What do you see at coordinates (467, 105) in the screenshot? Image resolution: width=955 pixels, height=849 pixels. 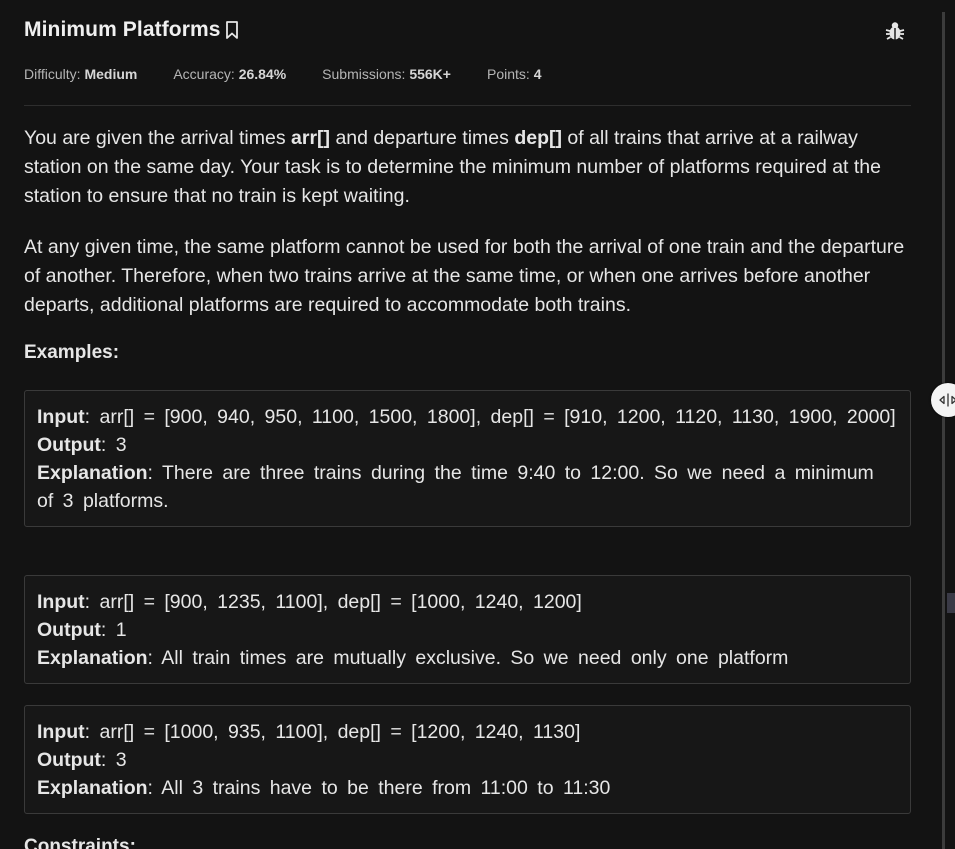 I see `divider` at bounding box center [467, 105].